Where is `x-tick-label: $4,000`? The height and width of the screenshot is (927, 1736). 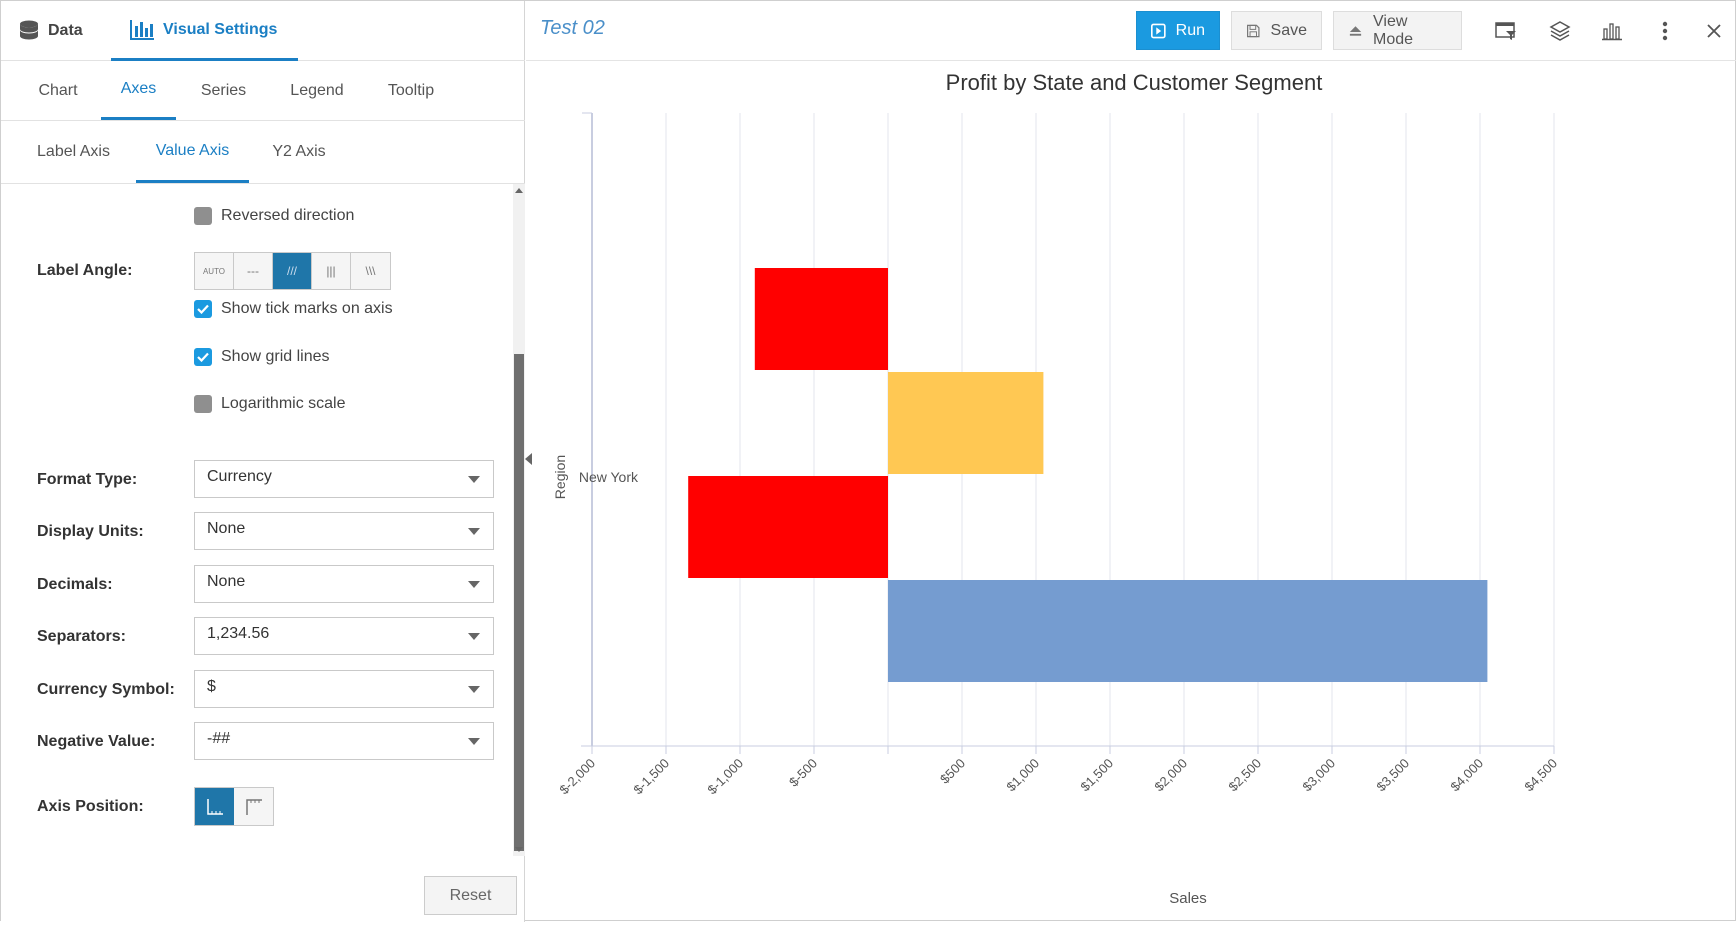 x-tick-label: $4,000 is located at coordinates (1466, 775).